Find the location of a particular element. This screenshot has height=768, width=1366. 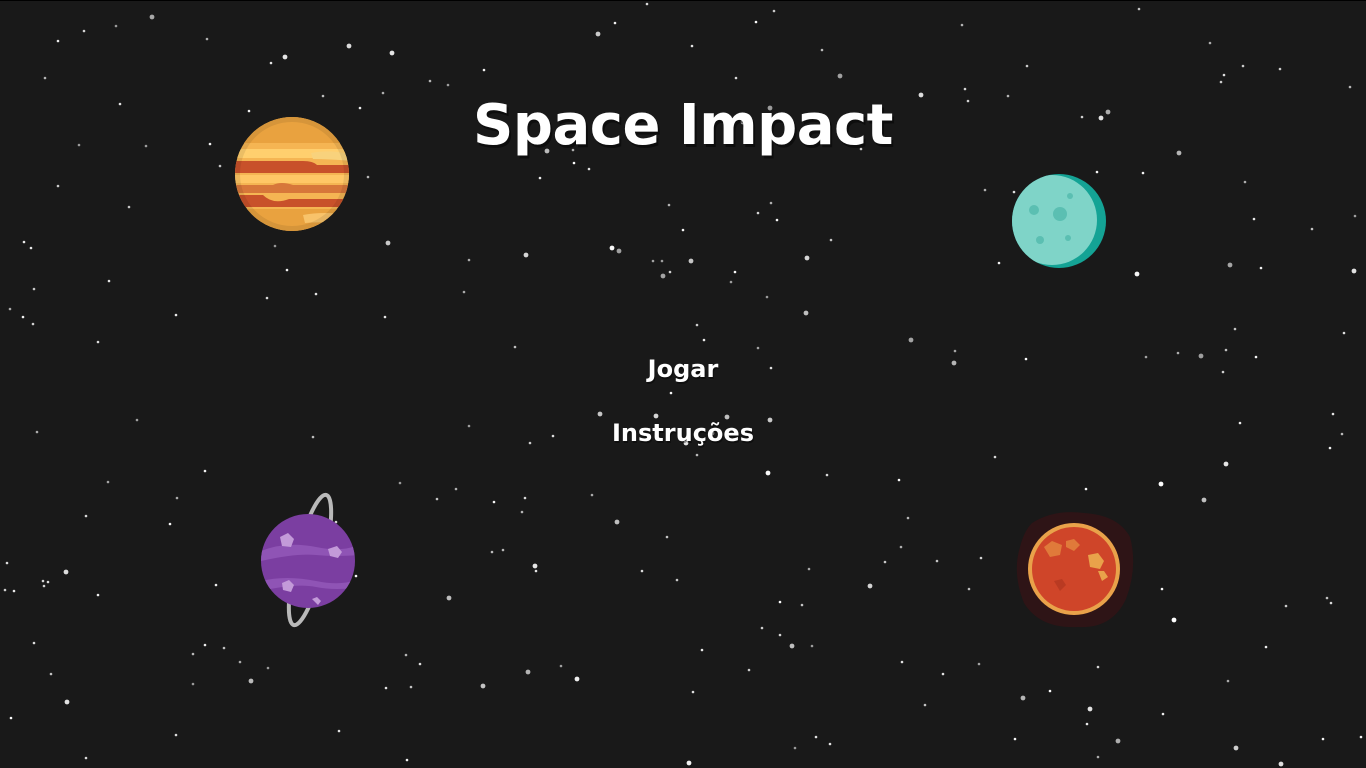

instructions-button: Instruções is located at coordinates (683, 433).